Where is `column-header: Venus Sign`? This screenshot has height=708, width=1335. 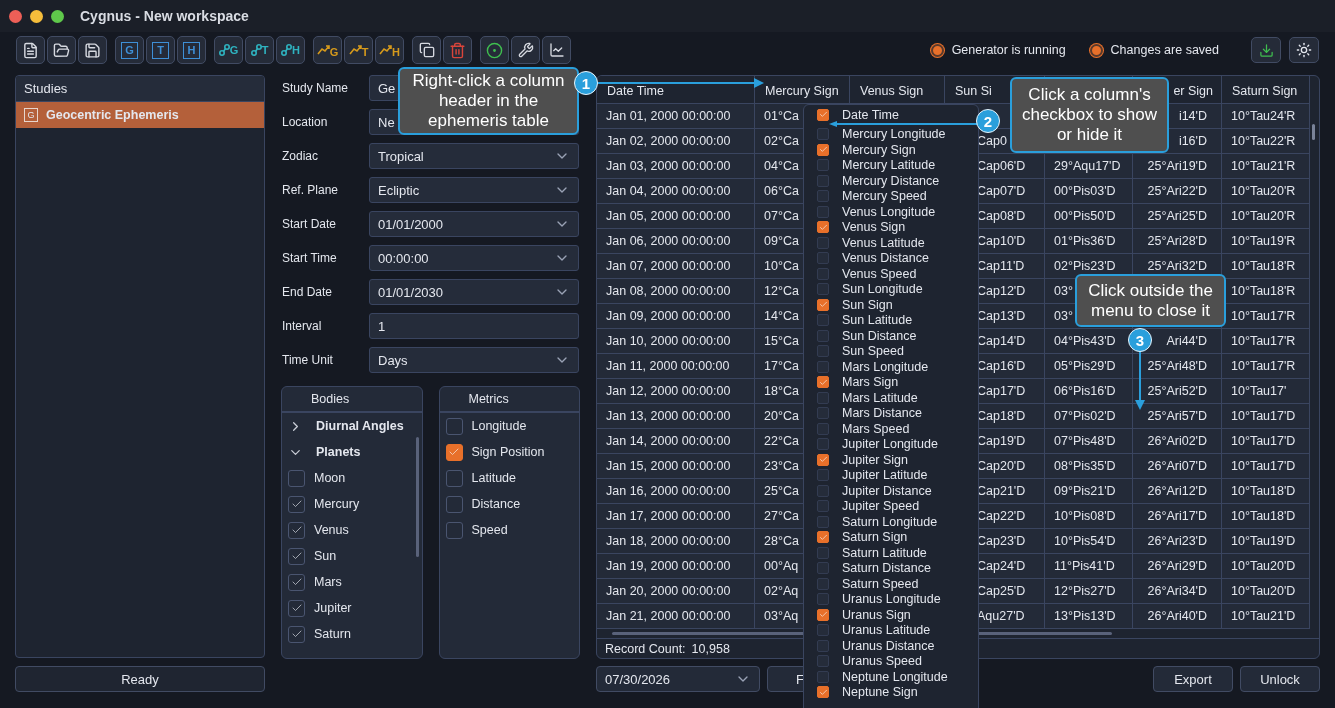
column-header: Venus Sign is located at coordinates (897, 90).